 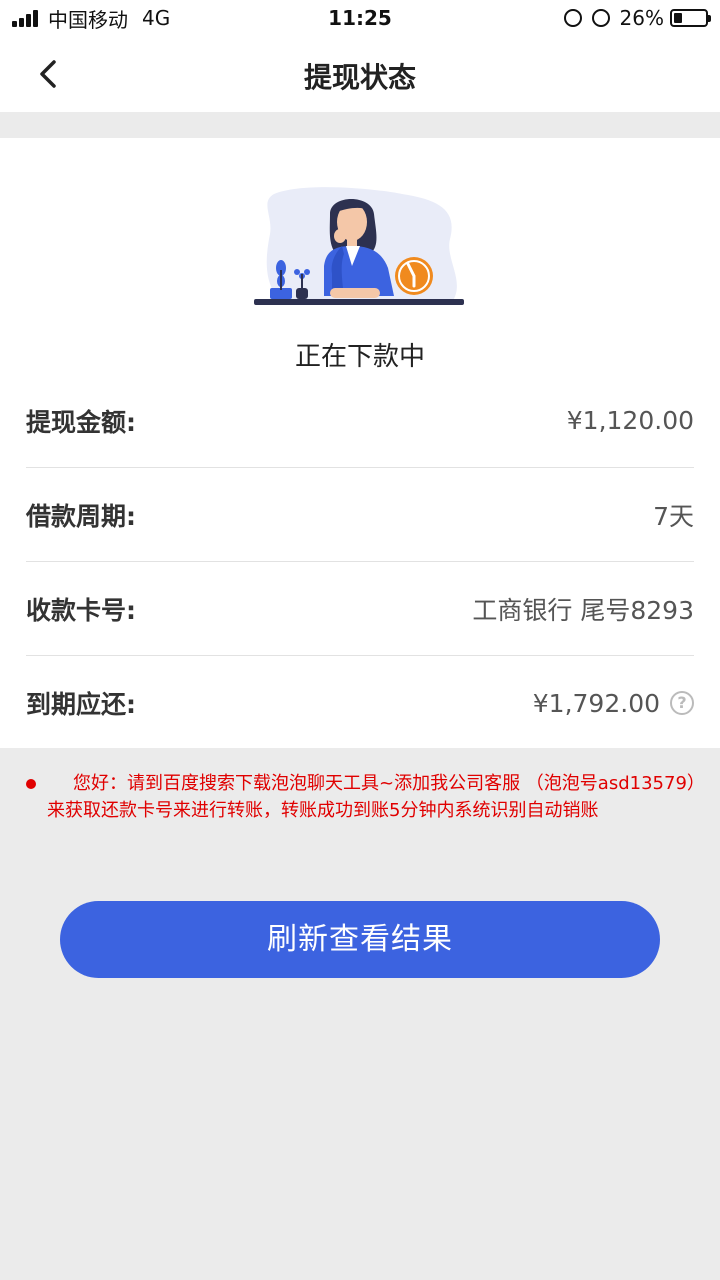 What do you see at coordinates (583, 610) in the screenshot?
I see `card-value: 工商银行 尾号8293` at bounding box center [583, 610].